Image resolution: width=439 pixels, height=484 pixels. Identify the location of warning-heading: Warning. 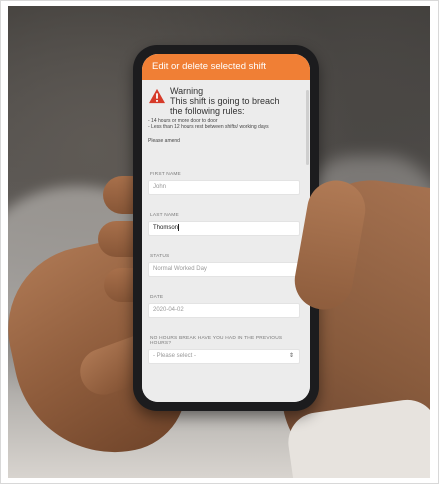
(187, 91).